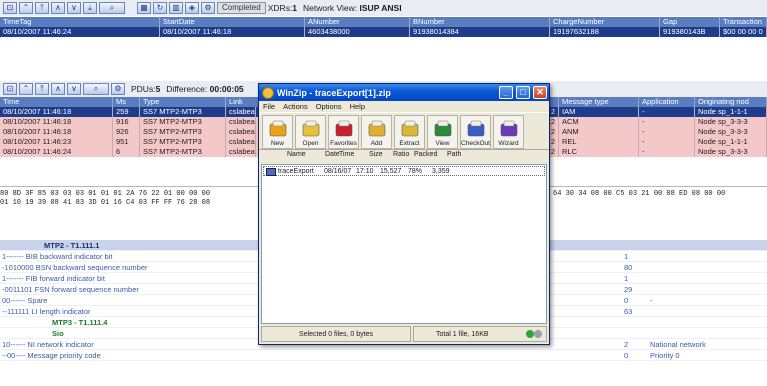 This screenshot has width=767, height=386. What do you see at coordinates (80, 22) in the screenshot?
I see `column-header-timetag: TimeTag` at bounding box center [80, 22].